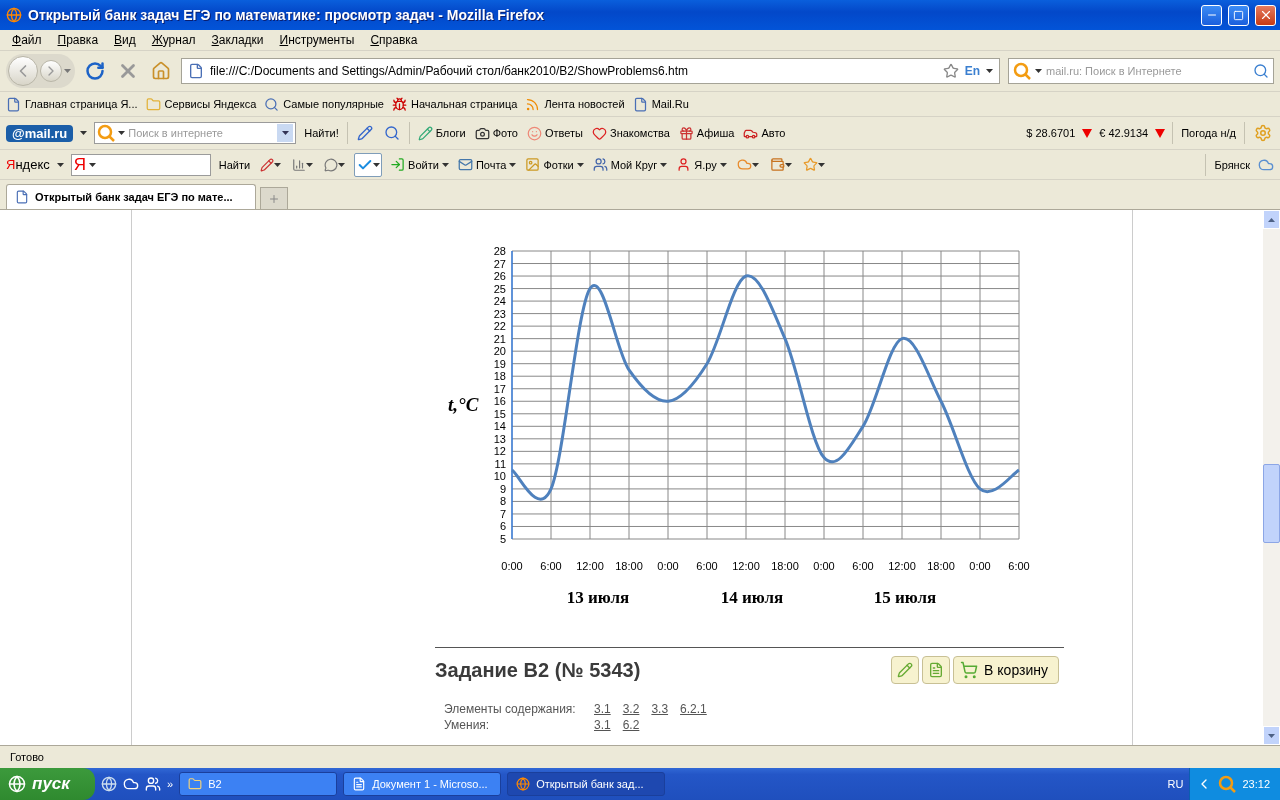 This screenshot has width=1280, height=800. I want to click on language-indicator: RU, so click(1175, 784).